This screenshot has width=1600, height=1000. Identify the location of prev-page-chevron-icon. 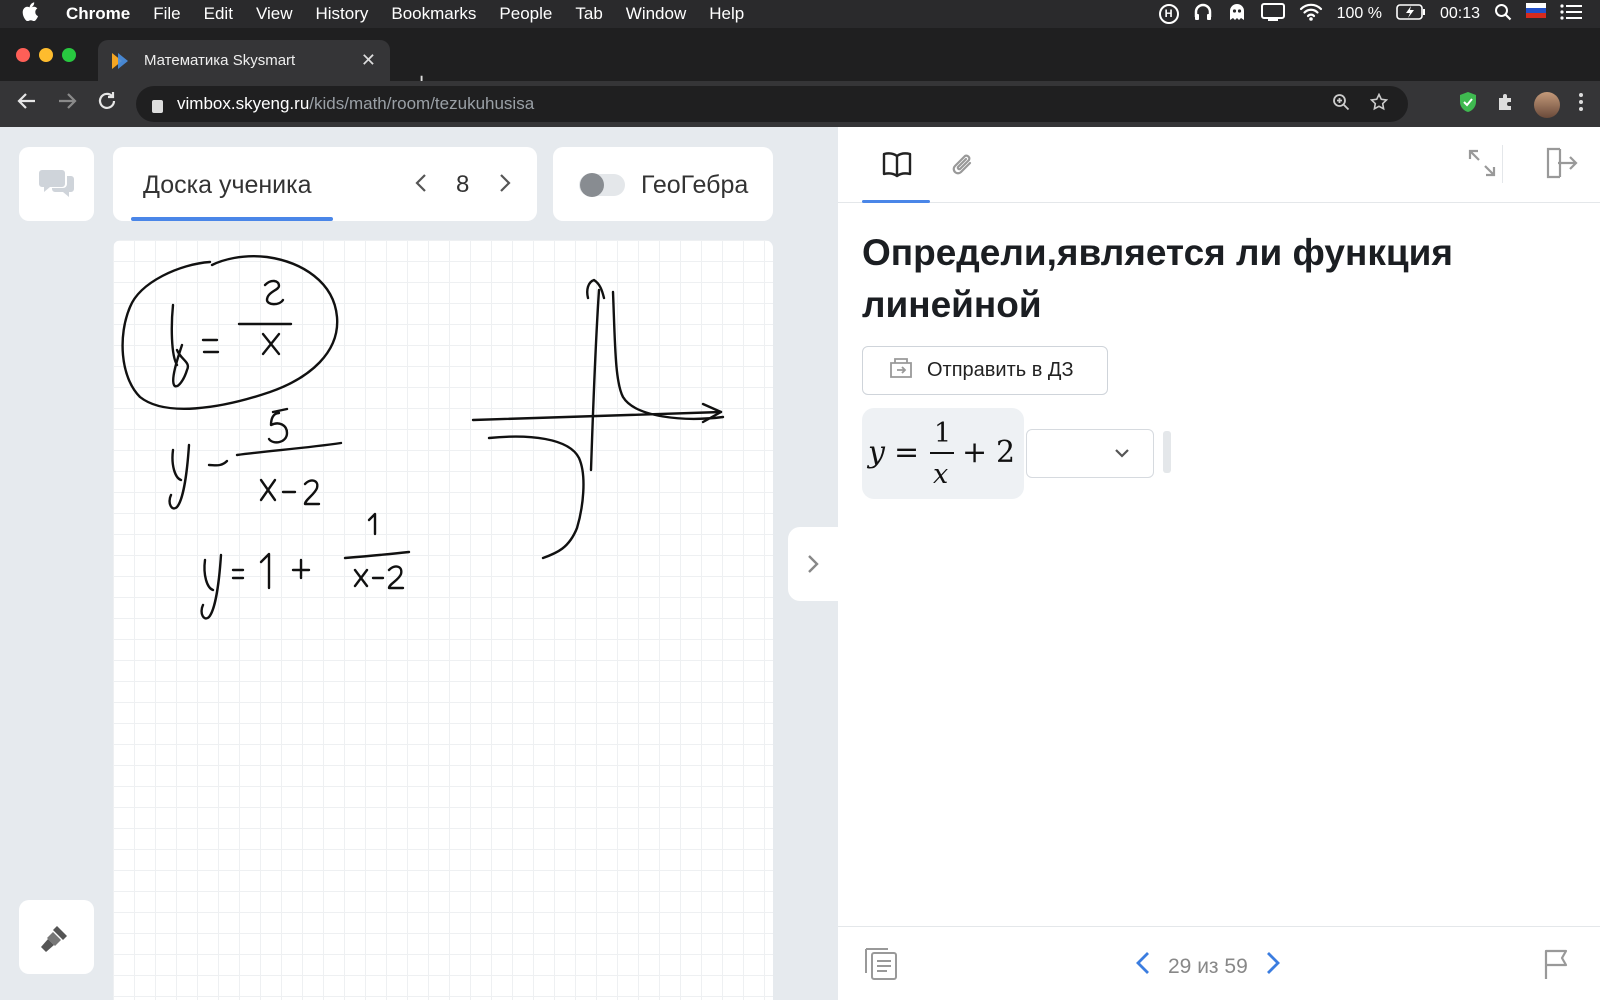
(421, 185).